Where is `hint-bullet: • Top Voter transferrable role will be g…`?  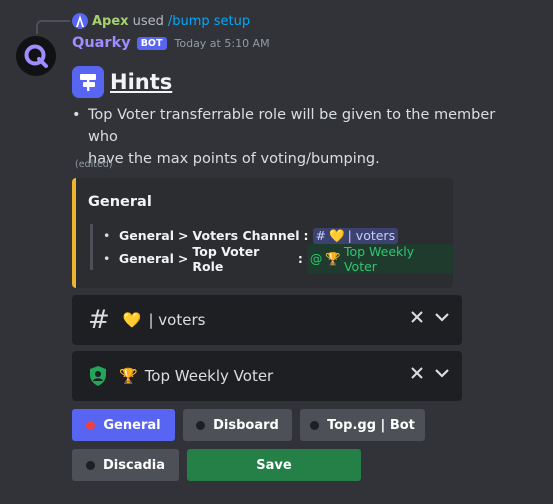
hint-bullet: • Top Voter transferrable role will be g… is located at coordinates (292, 137).